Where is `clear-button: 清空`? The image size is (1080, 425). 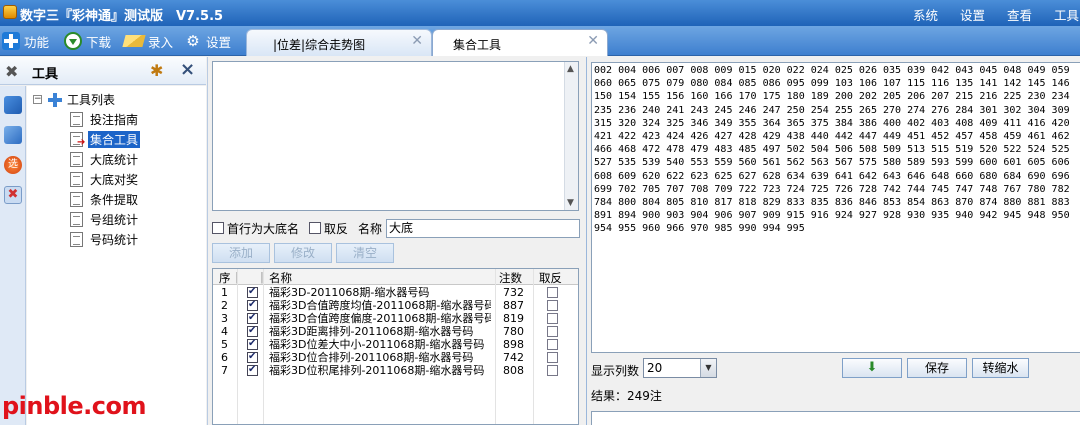 clear-button: 清空 is located at coordinates (365, 253).